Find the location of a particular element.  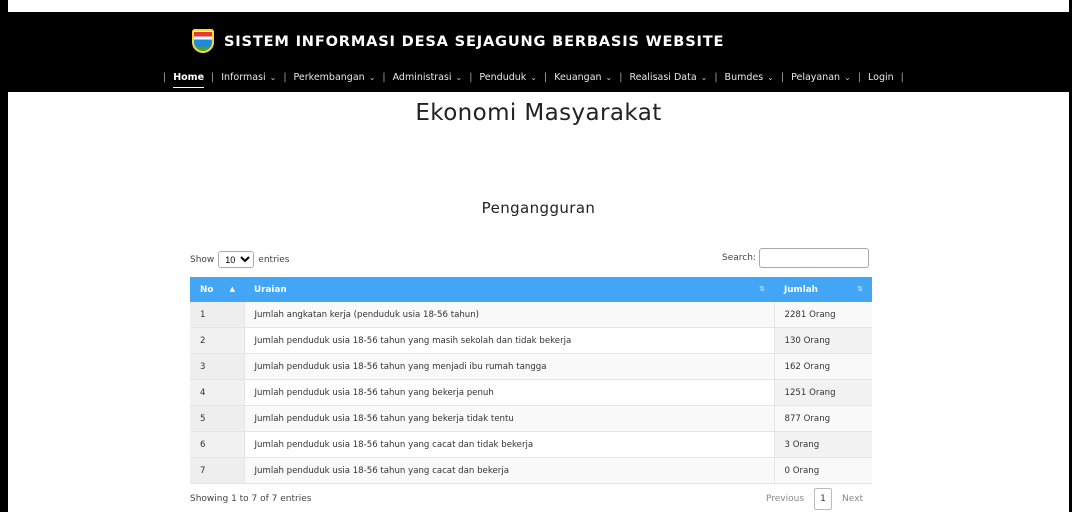

nav-item-keuangan: Keuangan ⌄ is located at coordinates (583, 77).